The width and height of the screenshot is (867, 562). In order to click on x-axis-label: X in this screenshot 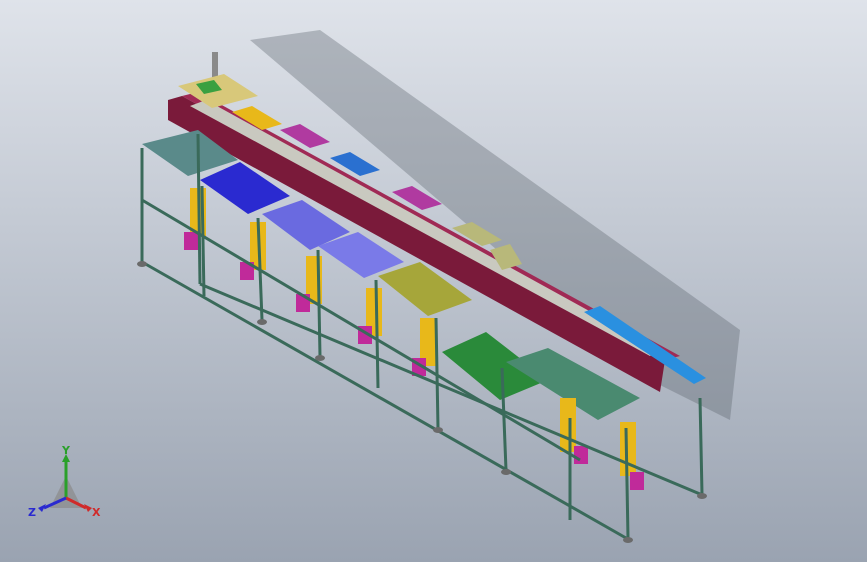, I will do `click(96, 512)`.